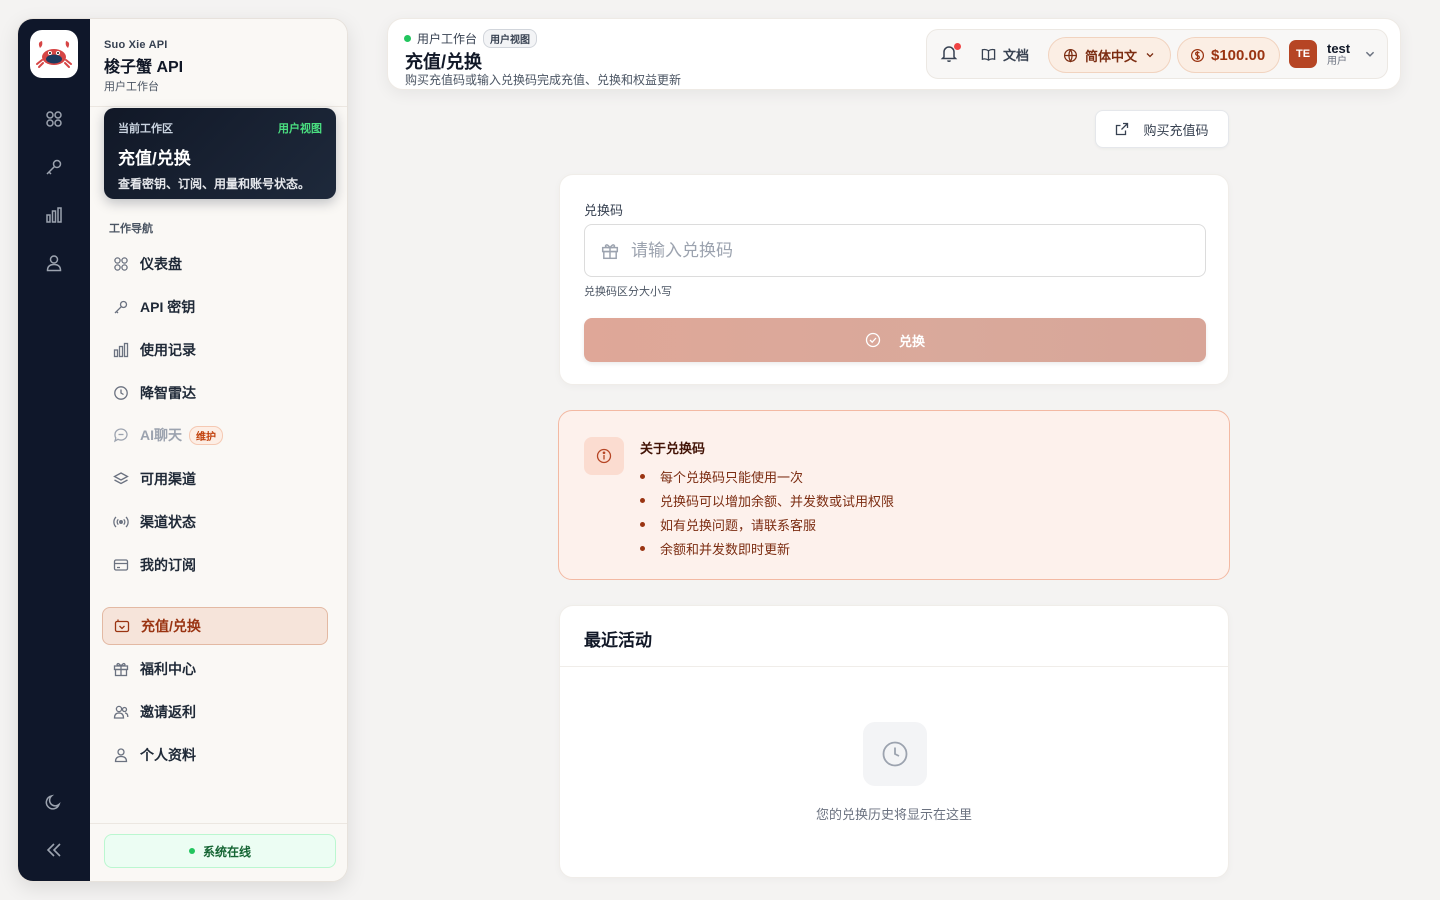  What do you see at coordinates (215, 350) in the screenshot?
I see `sidebar-item-usage: 使用记录` at bounding box center [215, 350].